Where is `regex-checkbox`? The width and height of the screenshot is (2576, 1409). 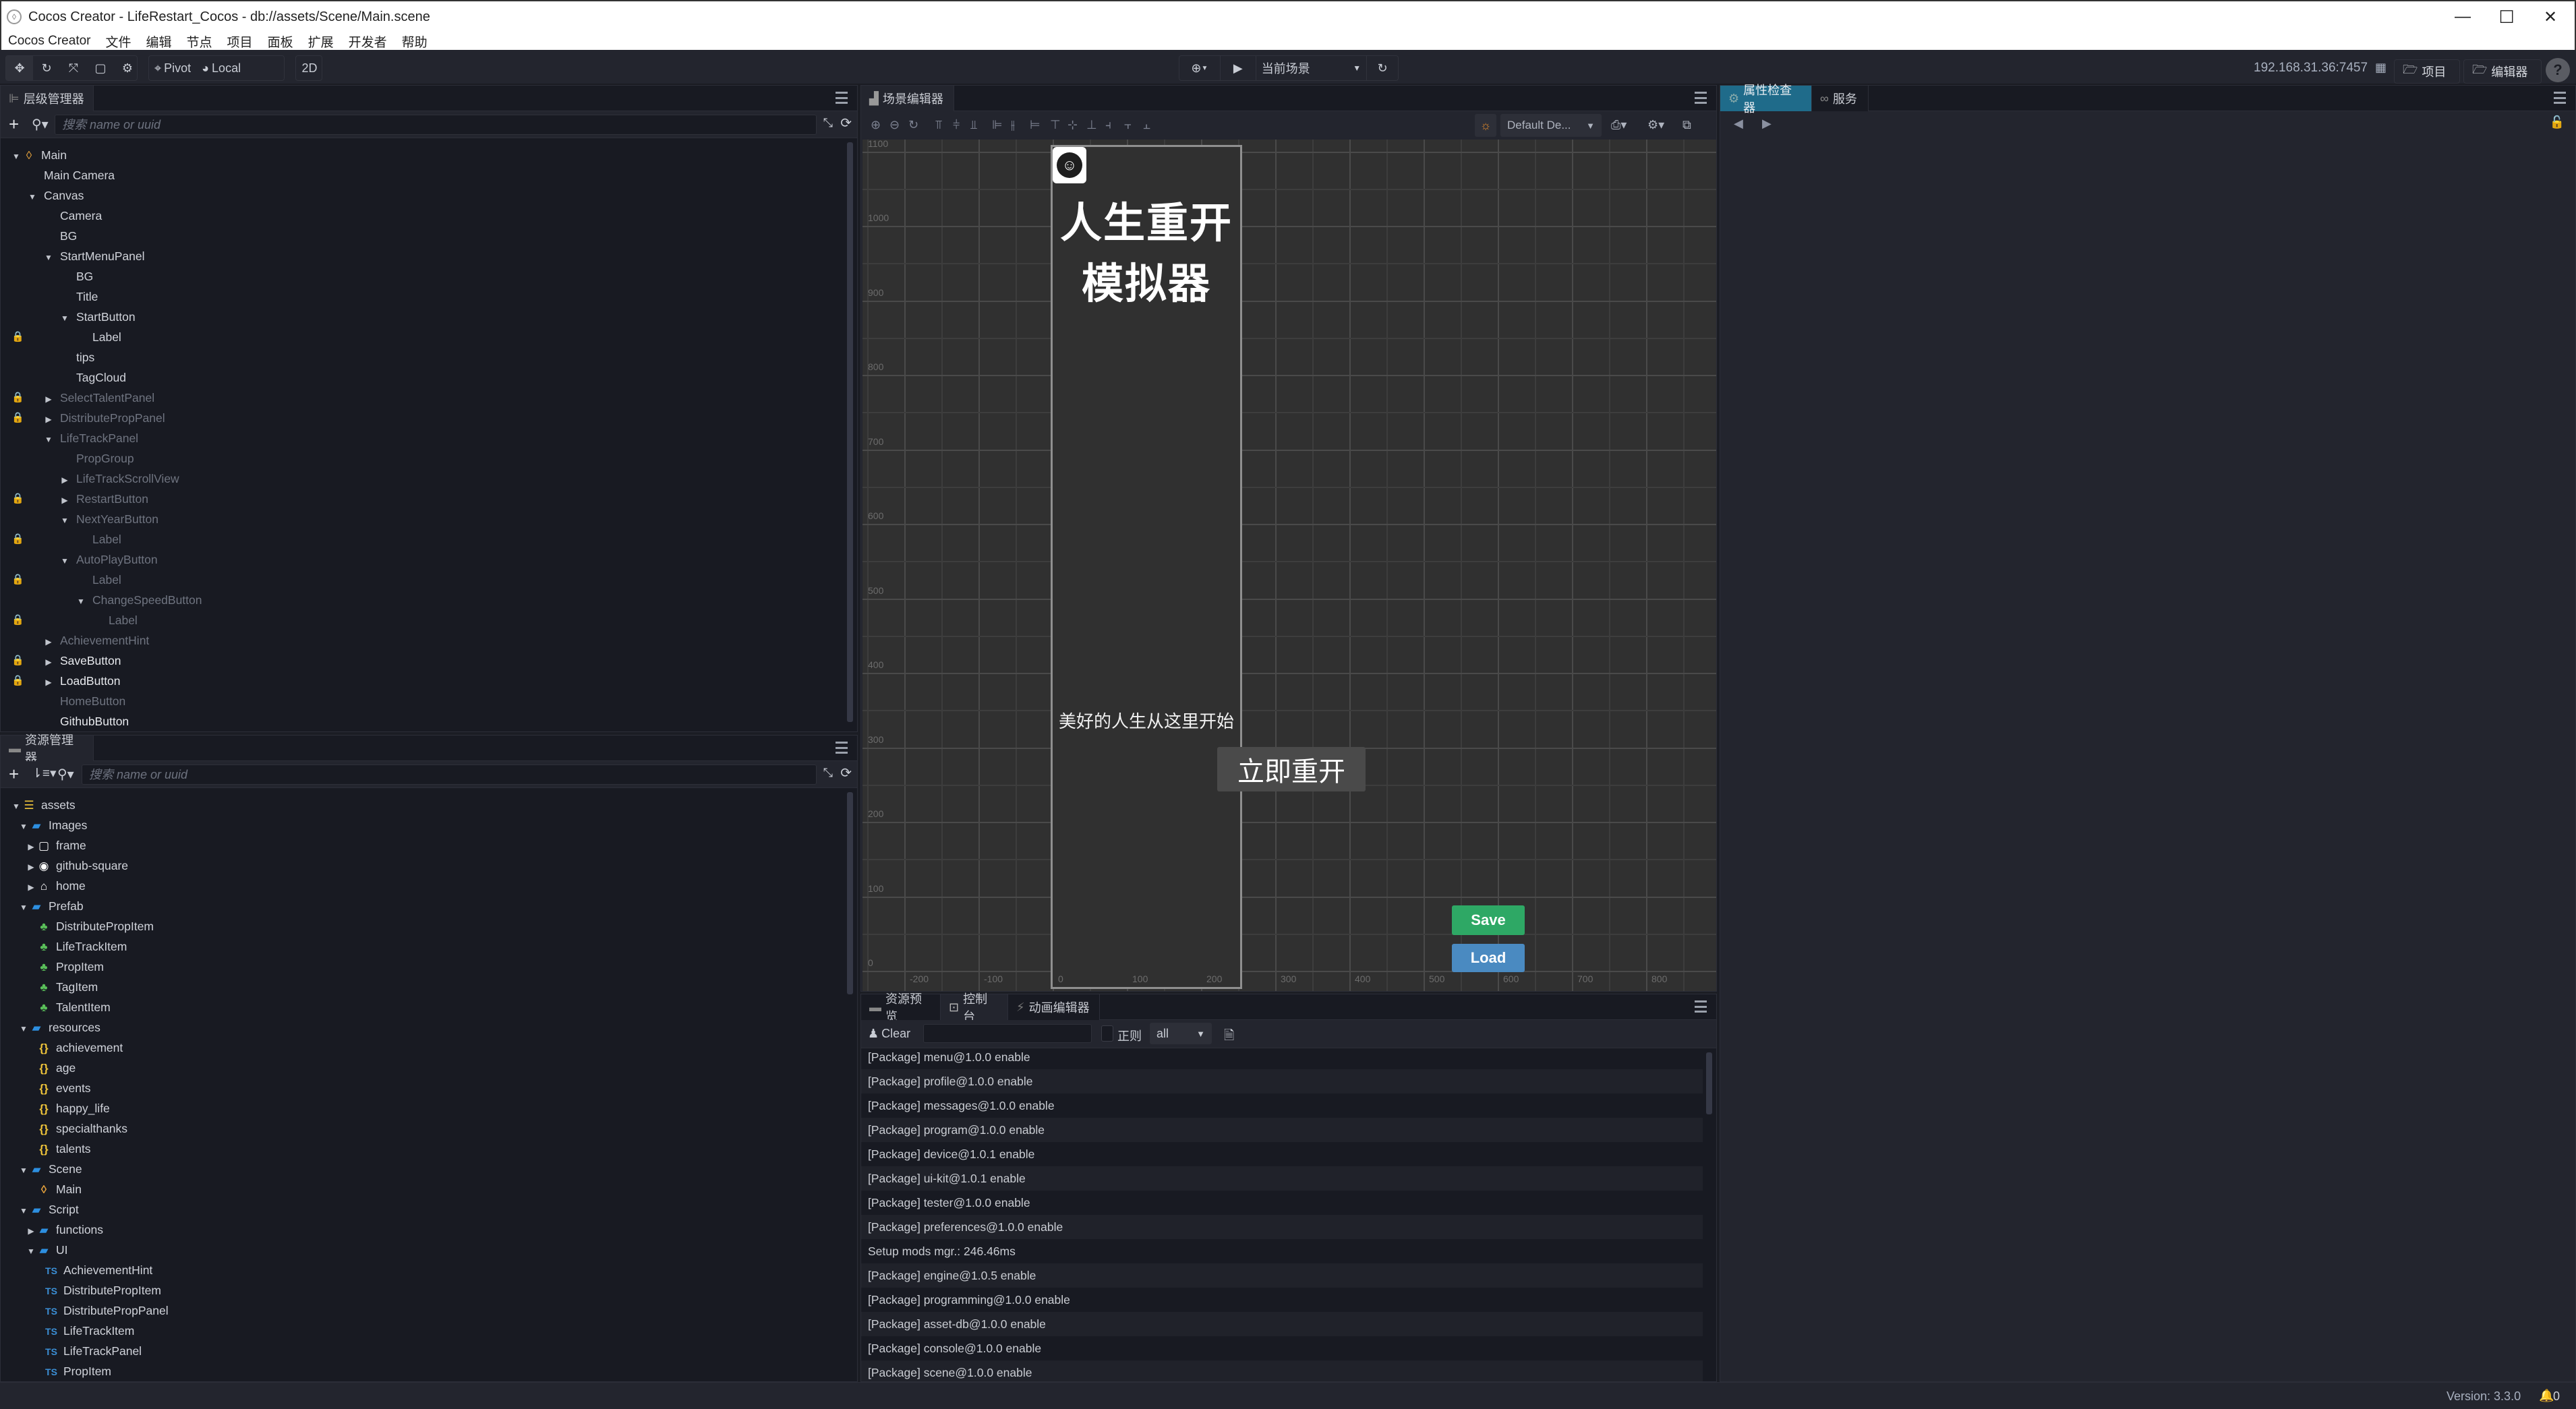 regex-checkbox is located at coordinates (1107, 1033).